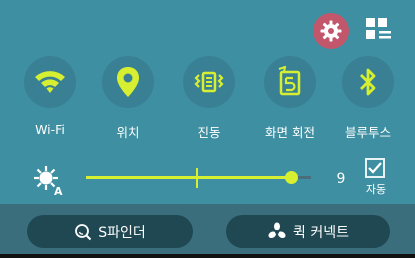 This screenshot has width=415, height=258. Describe the element at coordinates (376, 189) in the screenshot. I see `auto-brightness-label: 자동` at that location.